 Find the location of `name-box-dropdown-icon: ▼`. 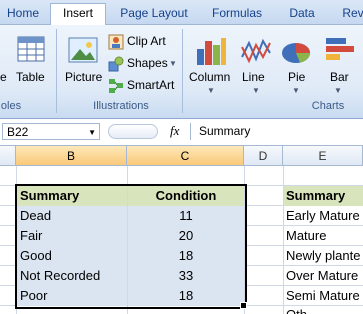

name-box-dropdown-icon: ▼ is located at coordinates (92, 132).